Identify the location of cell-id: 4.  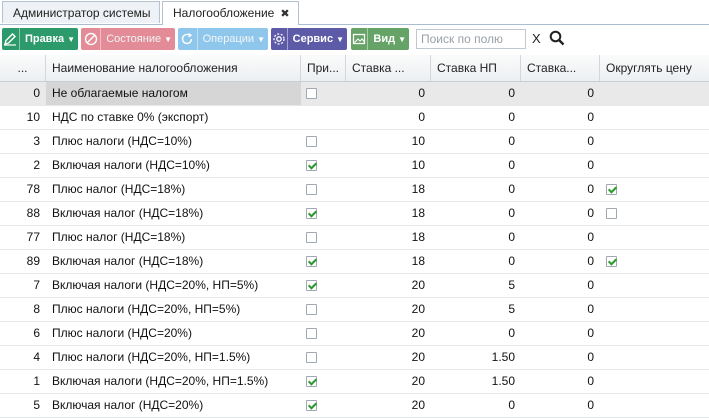
(36, 357).